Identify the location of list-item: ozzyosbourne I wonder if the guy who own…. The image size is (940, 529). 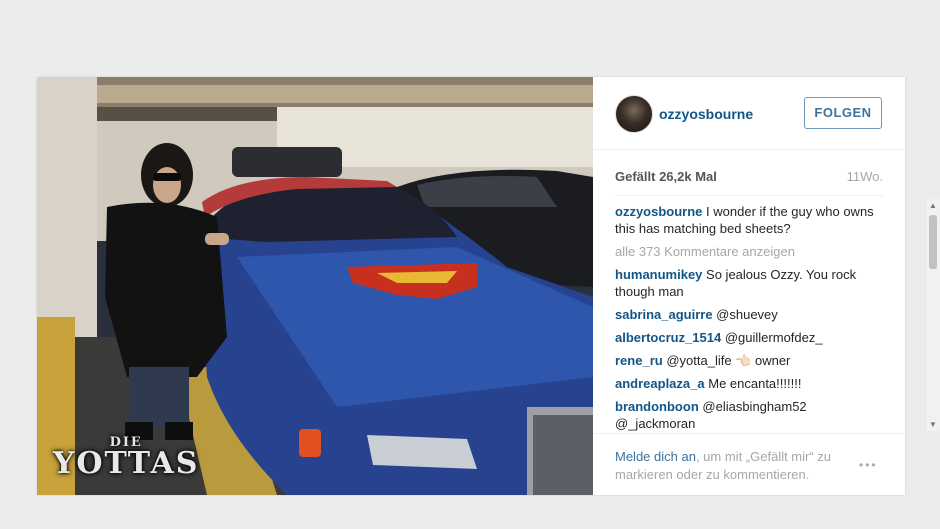
(749, 220).